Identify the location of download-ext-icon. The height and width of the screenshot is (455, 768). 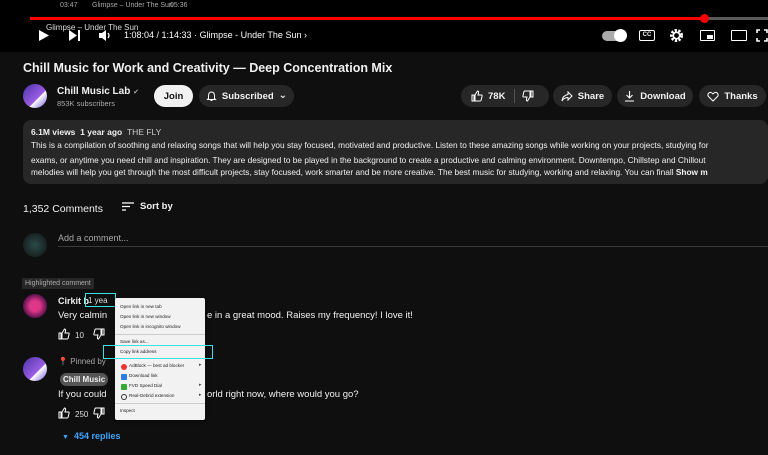
(124, 377).